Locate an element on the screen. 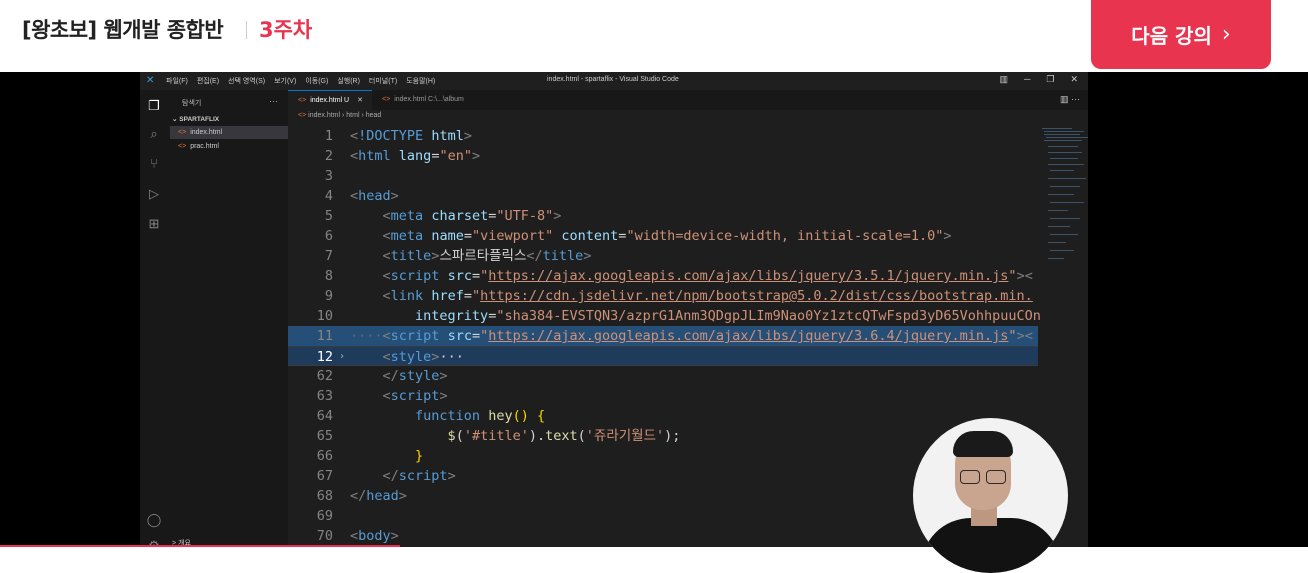 The height and width of the screenshot is (573, 1308). menu-help: 도움말(H) is located at coordinates (420, 81).